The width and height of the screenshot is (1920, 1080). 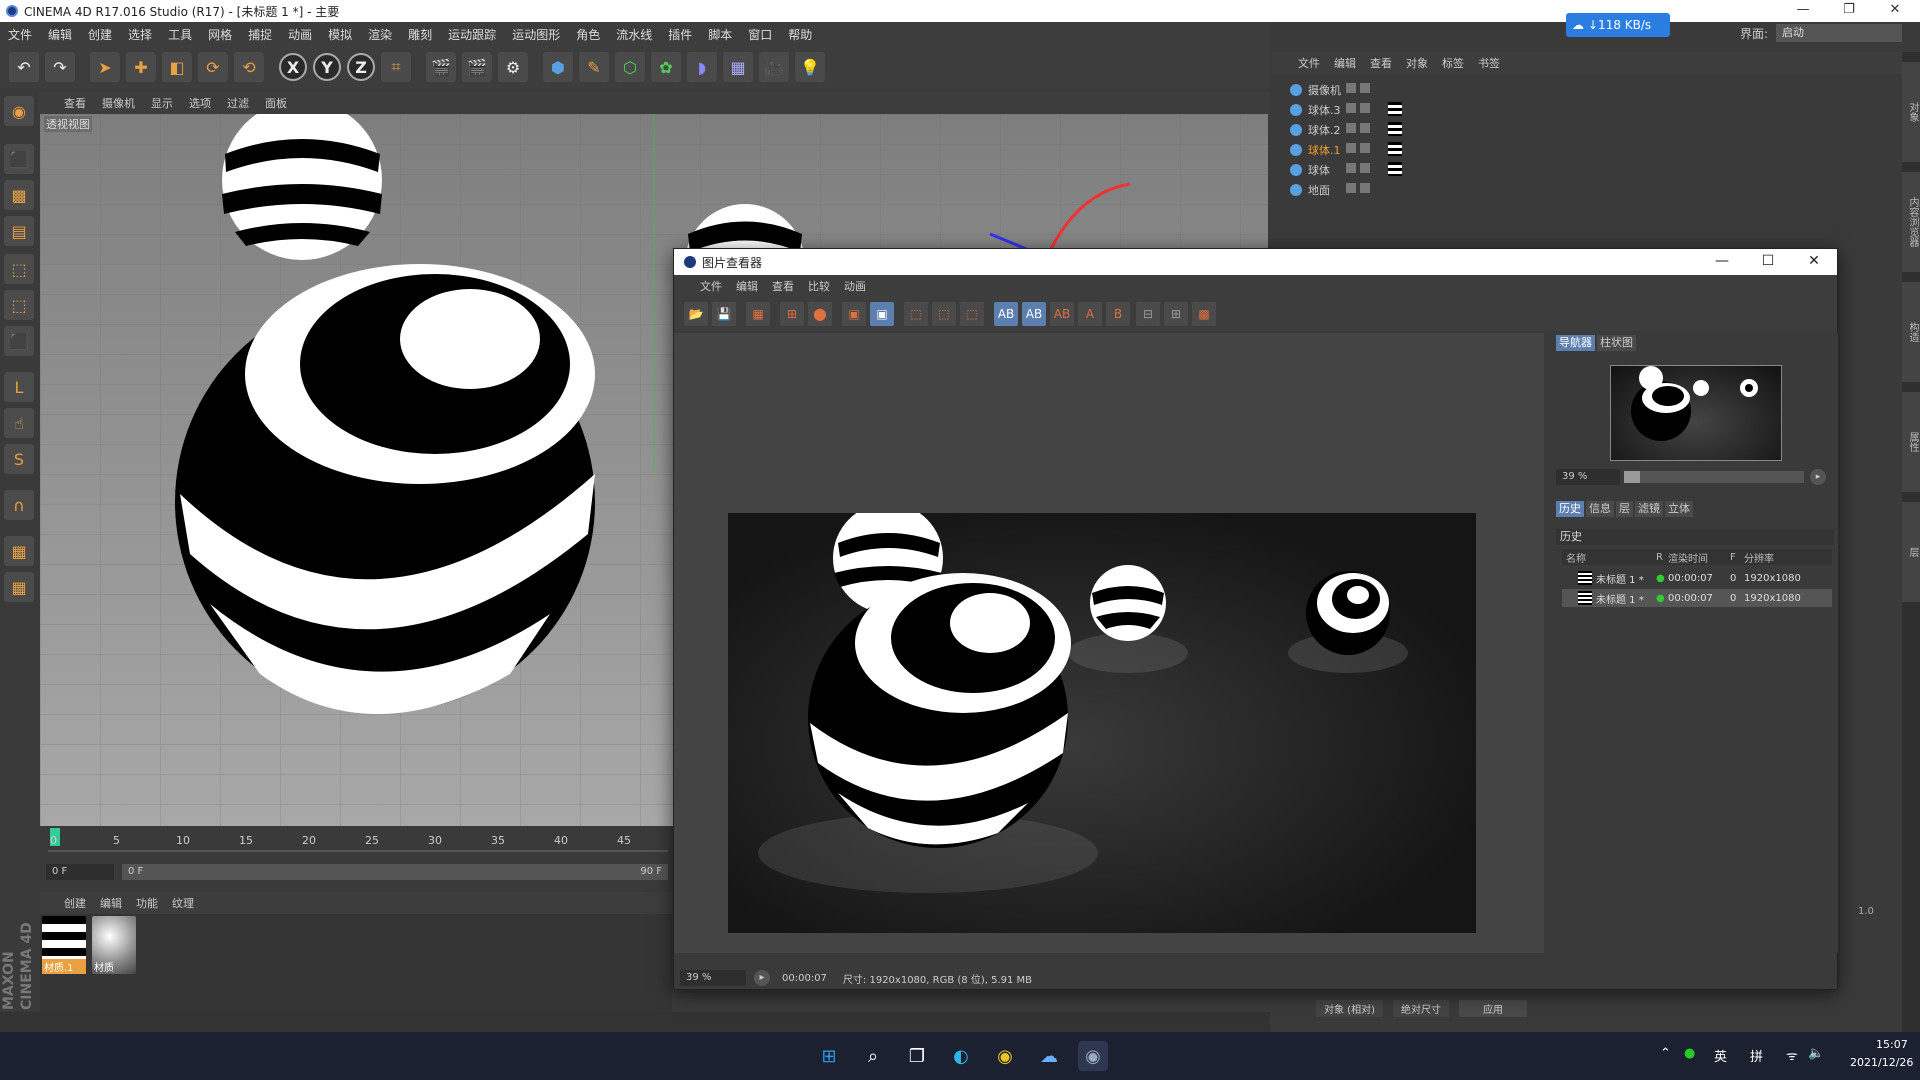 What do you see at coordinates (19, 505) in the screenshot?
I see `magnet-icon: ∩` at bounding box center [19, 505].